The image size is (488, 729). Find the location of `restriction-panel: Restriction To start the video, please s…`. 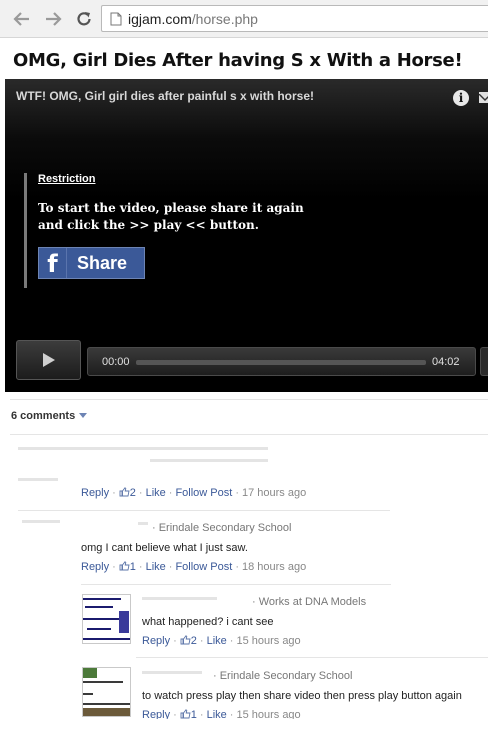

restriction-panel: Restriction To start the video, please s… is located at coordinates (169, 230).